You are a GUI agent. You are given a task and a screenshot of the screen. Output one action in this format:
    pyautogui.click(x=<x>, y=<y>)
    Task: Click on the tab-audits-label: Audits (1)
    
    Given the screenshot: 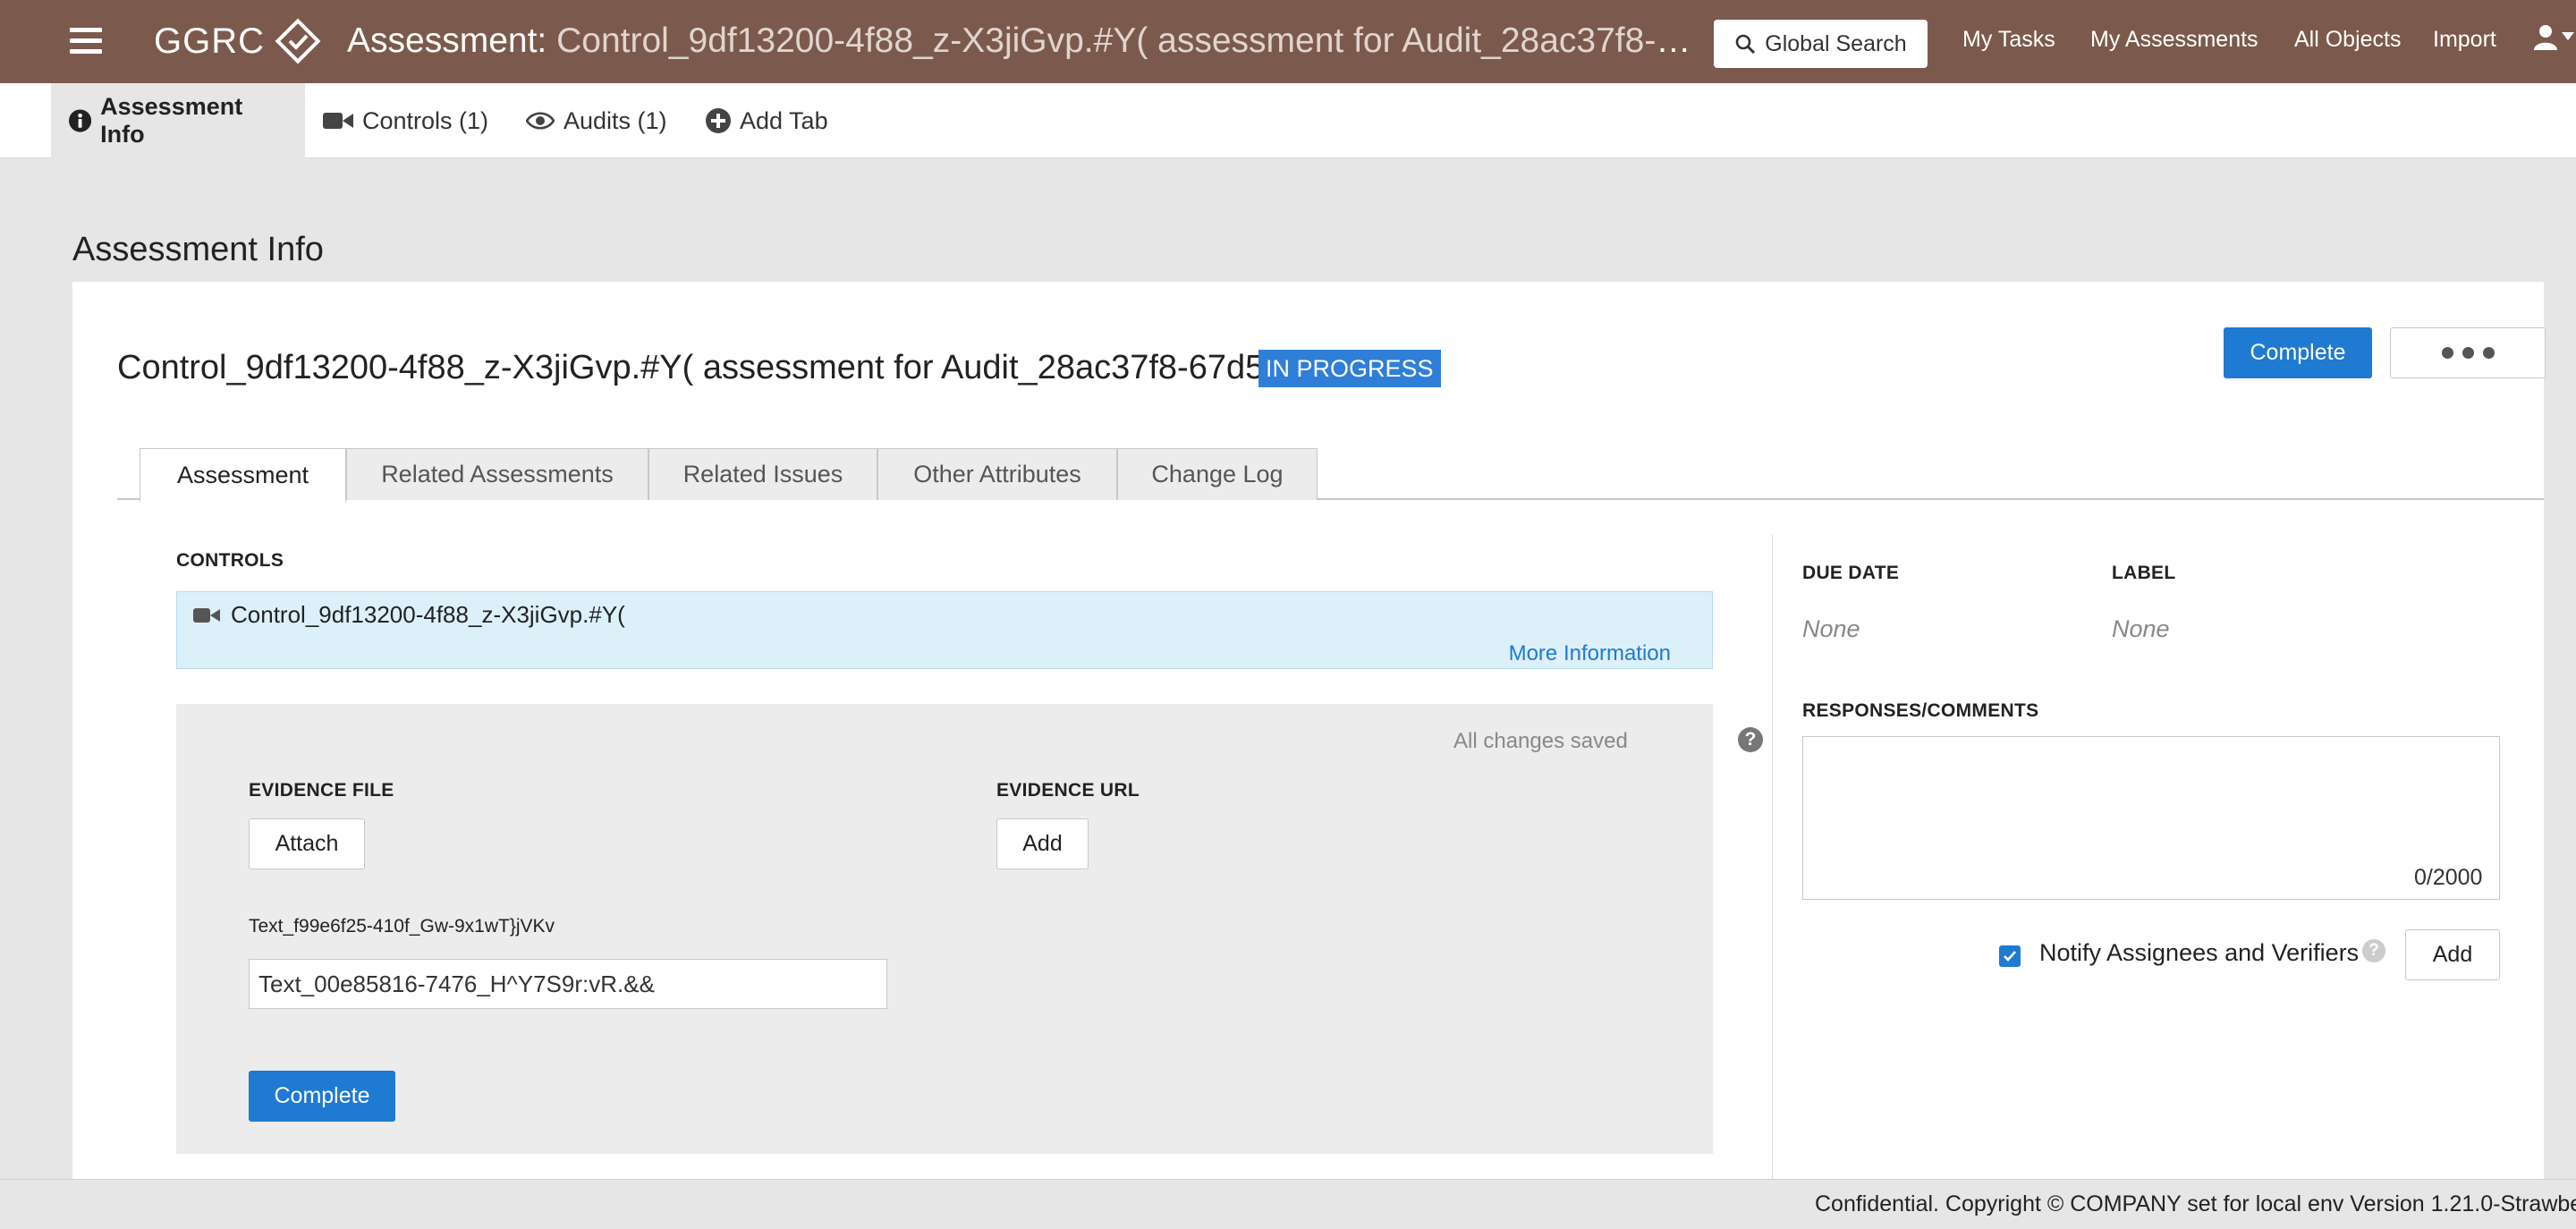 What is the action you would take?
    pyautogui.click(x=615, y=120)
    